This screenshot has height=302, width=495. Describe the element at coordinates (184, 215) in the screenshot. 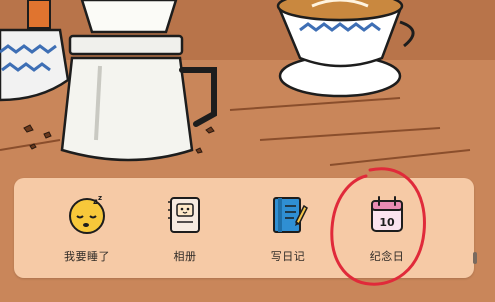

I see `photo-album-icon` at that location.